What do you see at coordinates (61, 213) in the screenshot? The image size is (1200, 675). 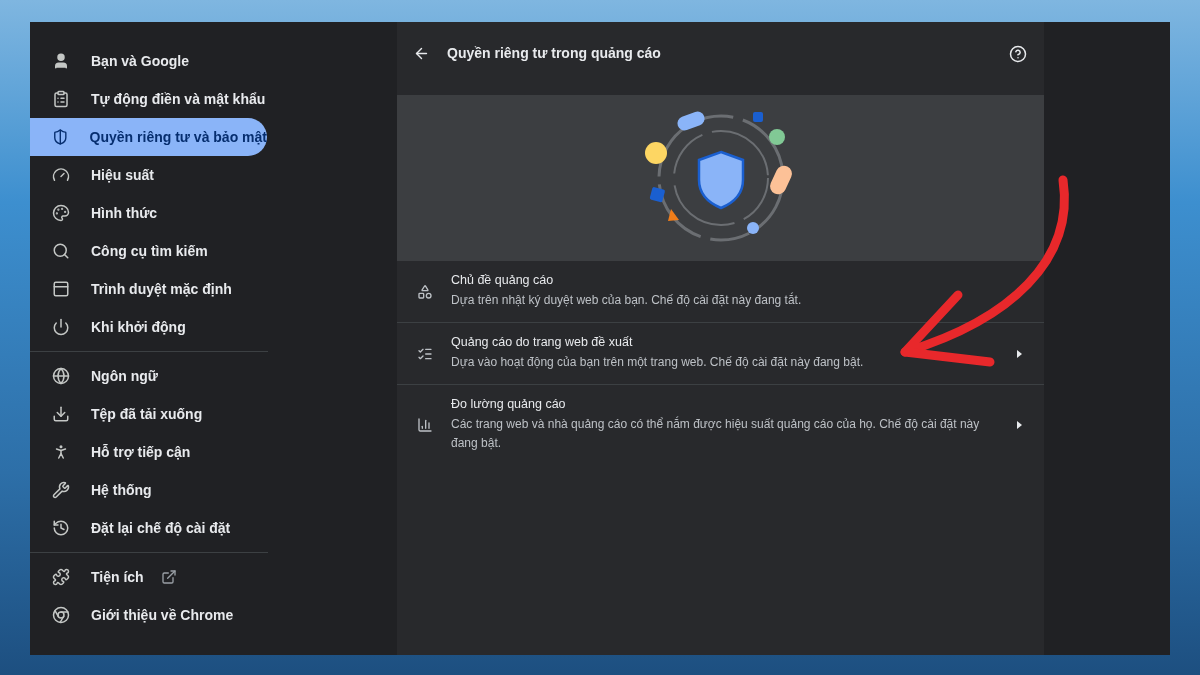 I see `palette-icon` at bounding box center [61, 213].